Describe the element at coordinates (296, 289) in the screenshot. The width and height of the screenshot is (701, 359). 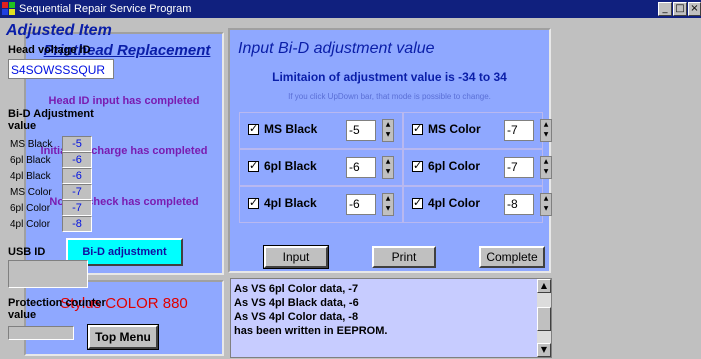
I see `log-line: As VS 6pl Color data, -7` at that location.